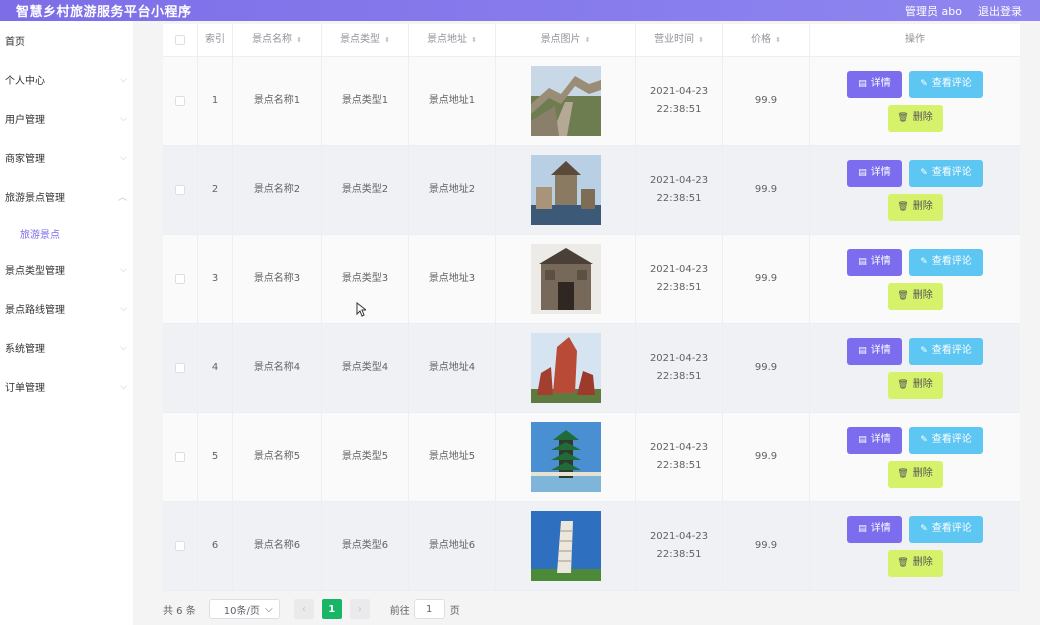 The image size is (1040, 625). Describe the element at coordinates (565, 457) in the screenshot. I see `pagoda-image` at that location.